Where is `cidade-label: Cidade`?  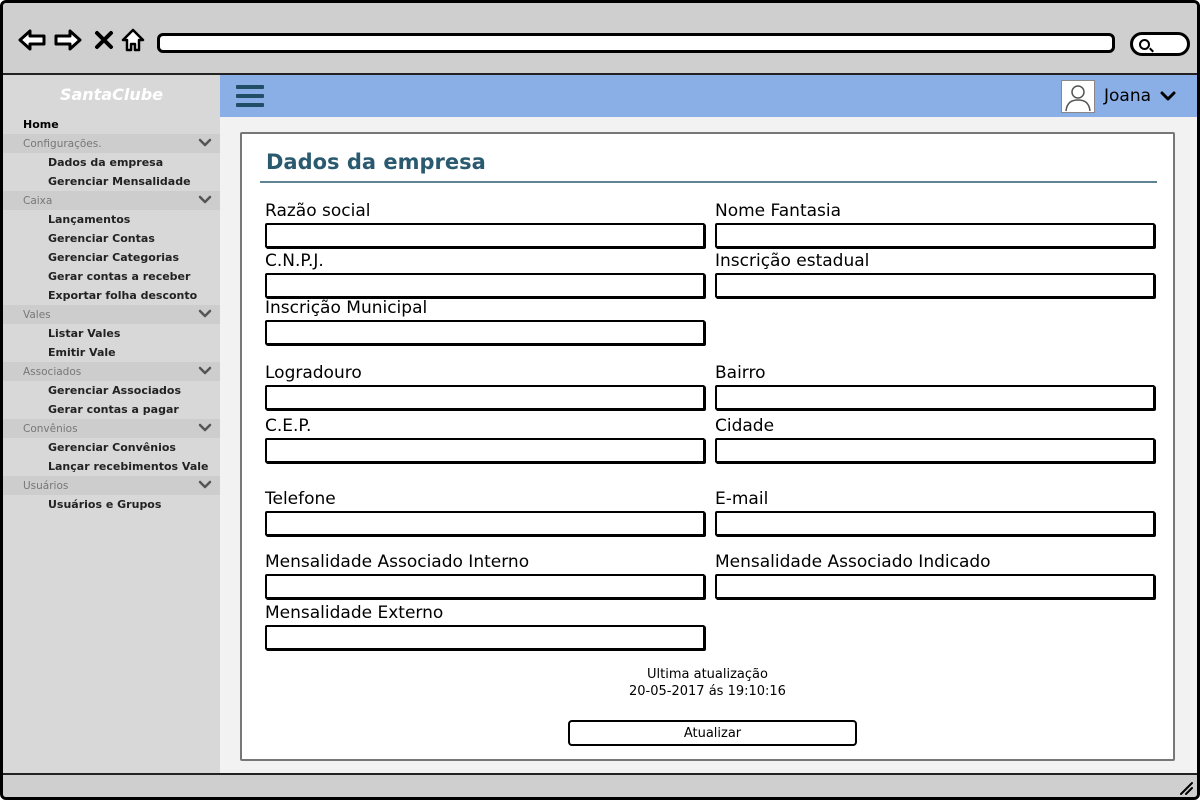 cidade-label: Cidade is located at coordinates (745, 426).